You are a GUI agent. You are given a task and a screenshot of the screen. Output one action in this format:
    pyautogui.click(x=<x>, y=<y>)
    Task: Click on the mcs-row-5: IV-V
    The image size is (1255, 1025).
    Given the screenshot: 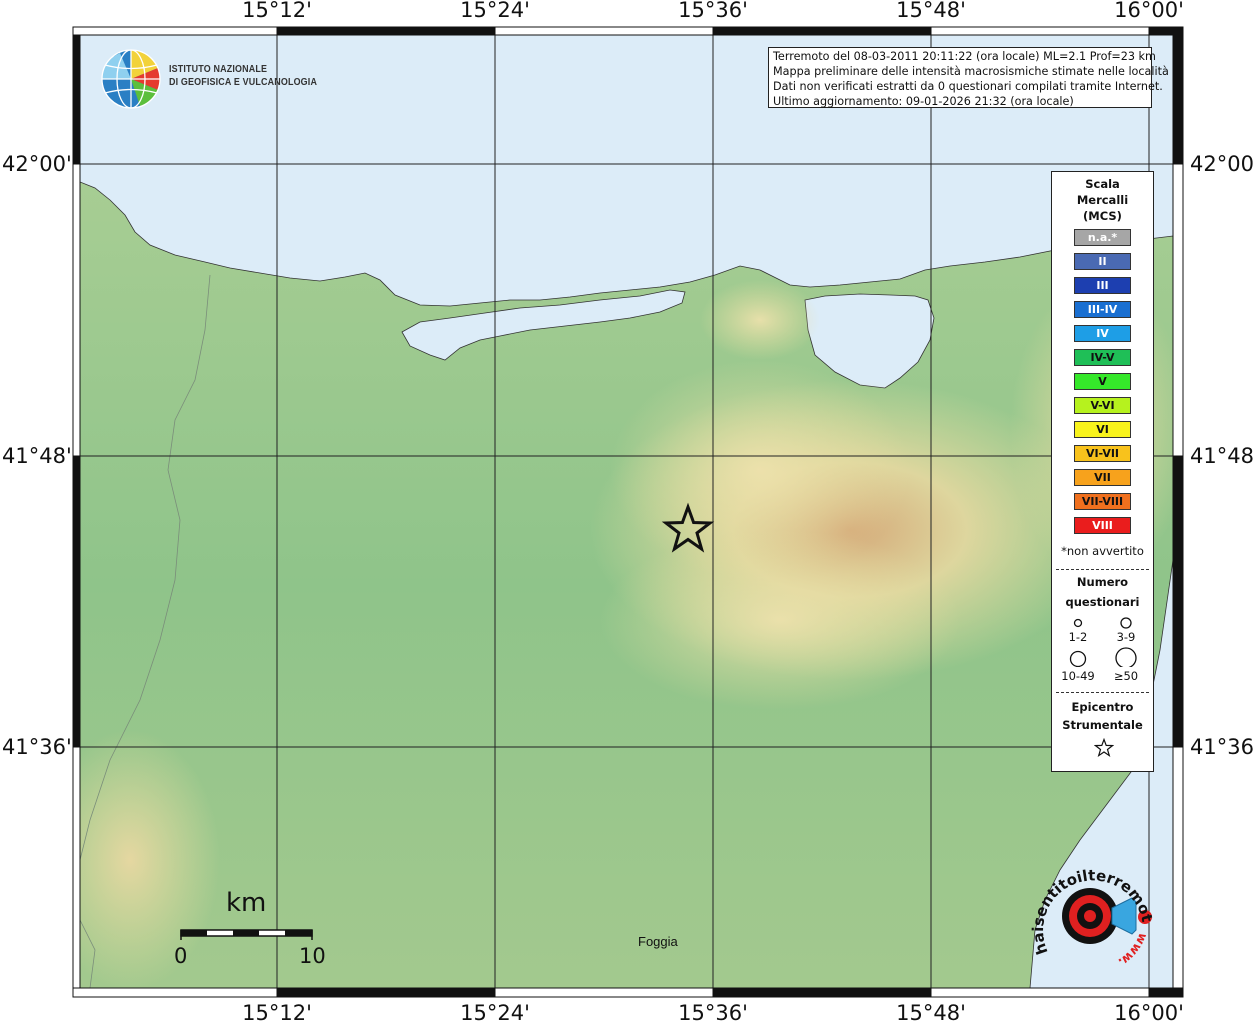 What is the action you would take?
    pyautogui.click(x=1102, y=357)
    